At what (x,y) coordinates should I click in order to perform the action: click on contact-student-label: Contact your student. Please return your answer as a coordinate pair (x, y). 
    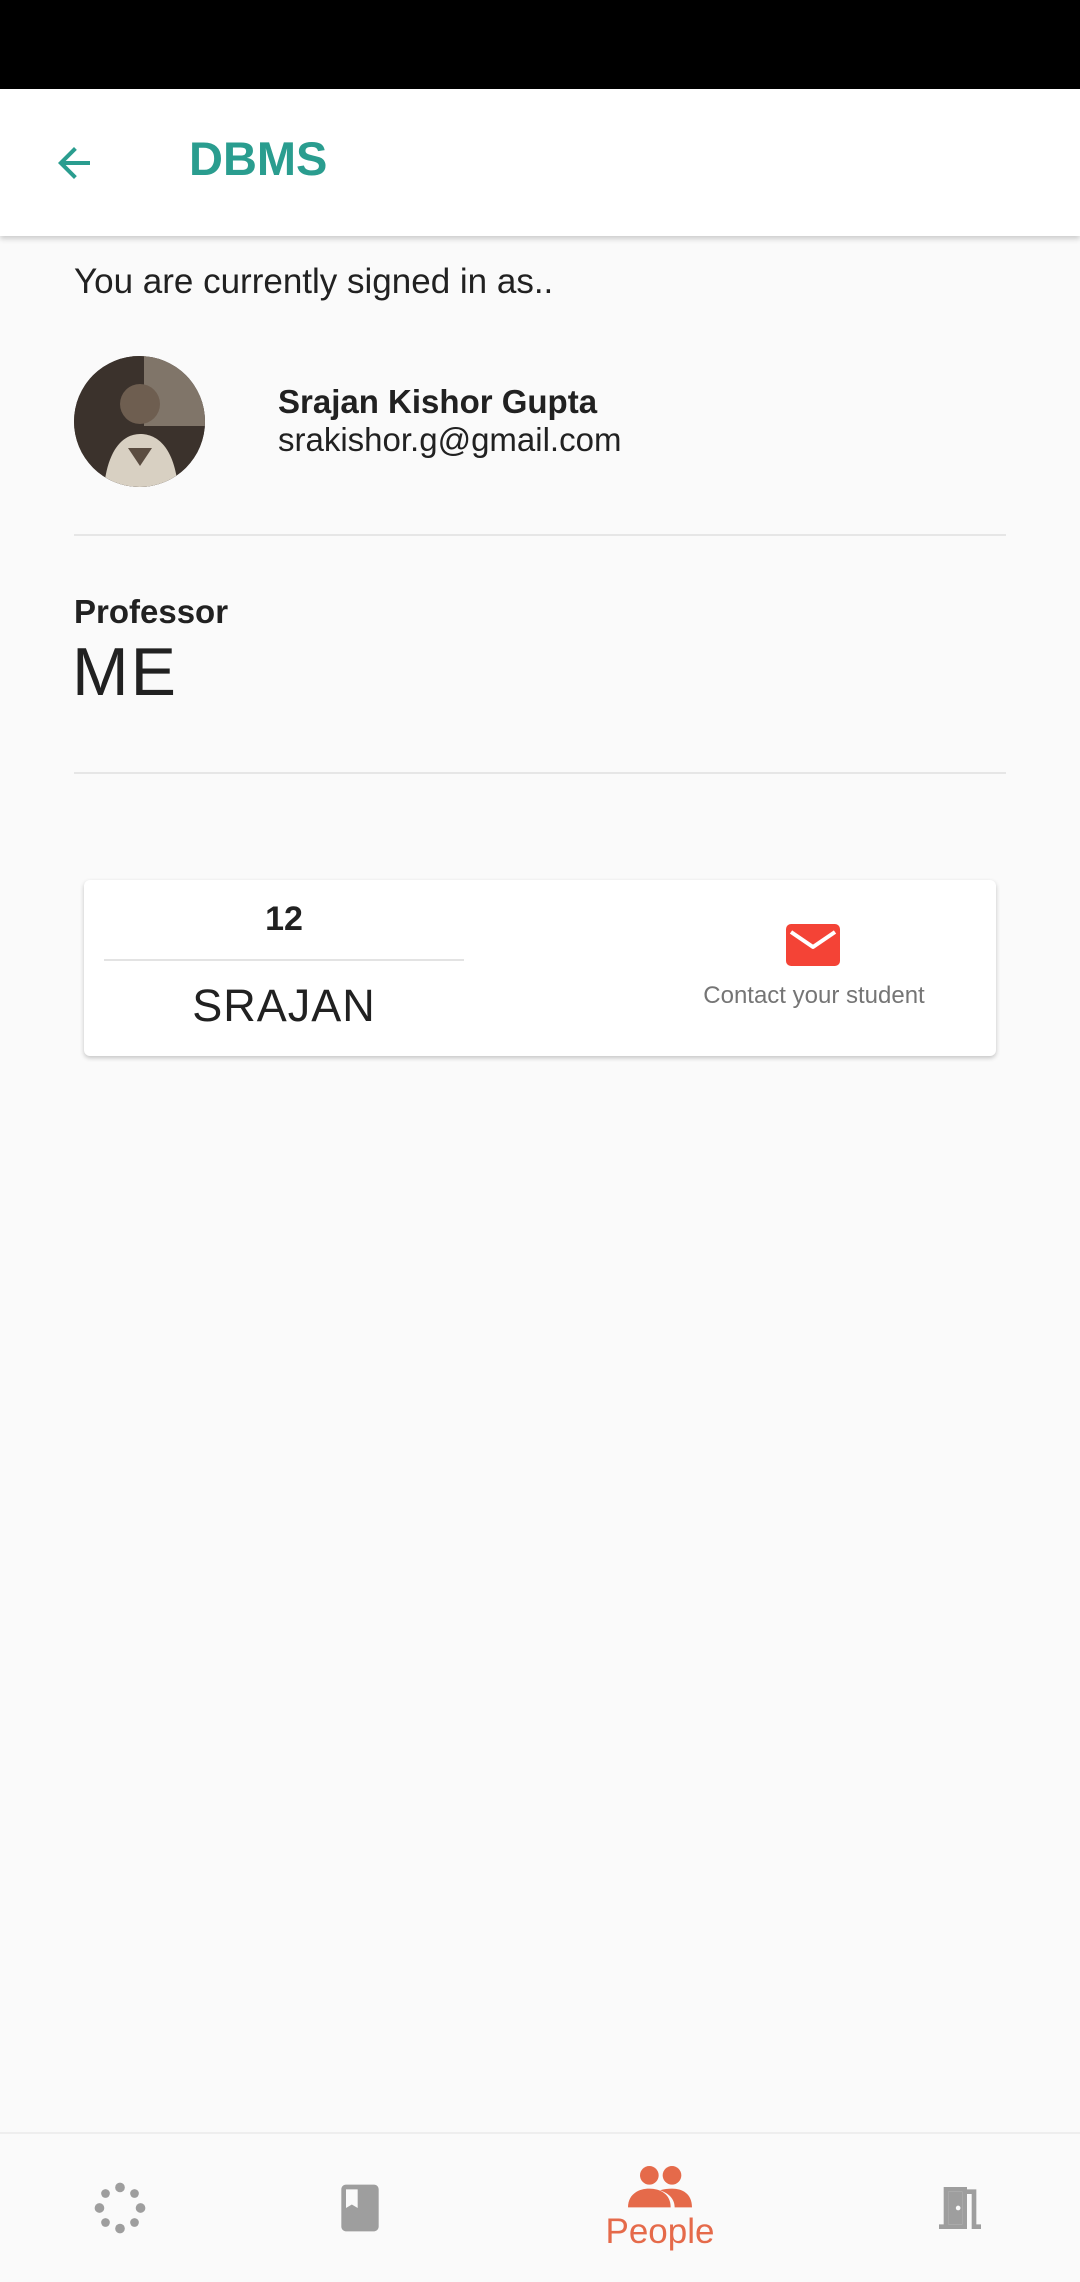
    Looking at the image, I should click on (814, 995).